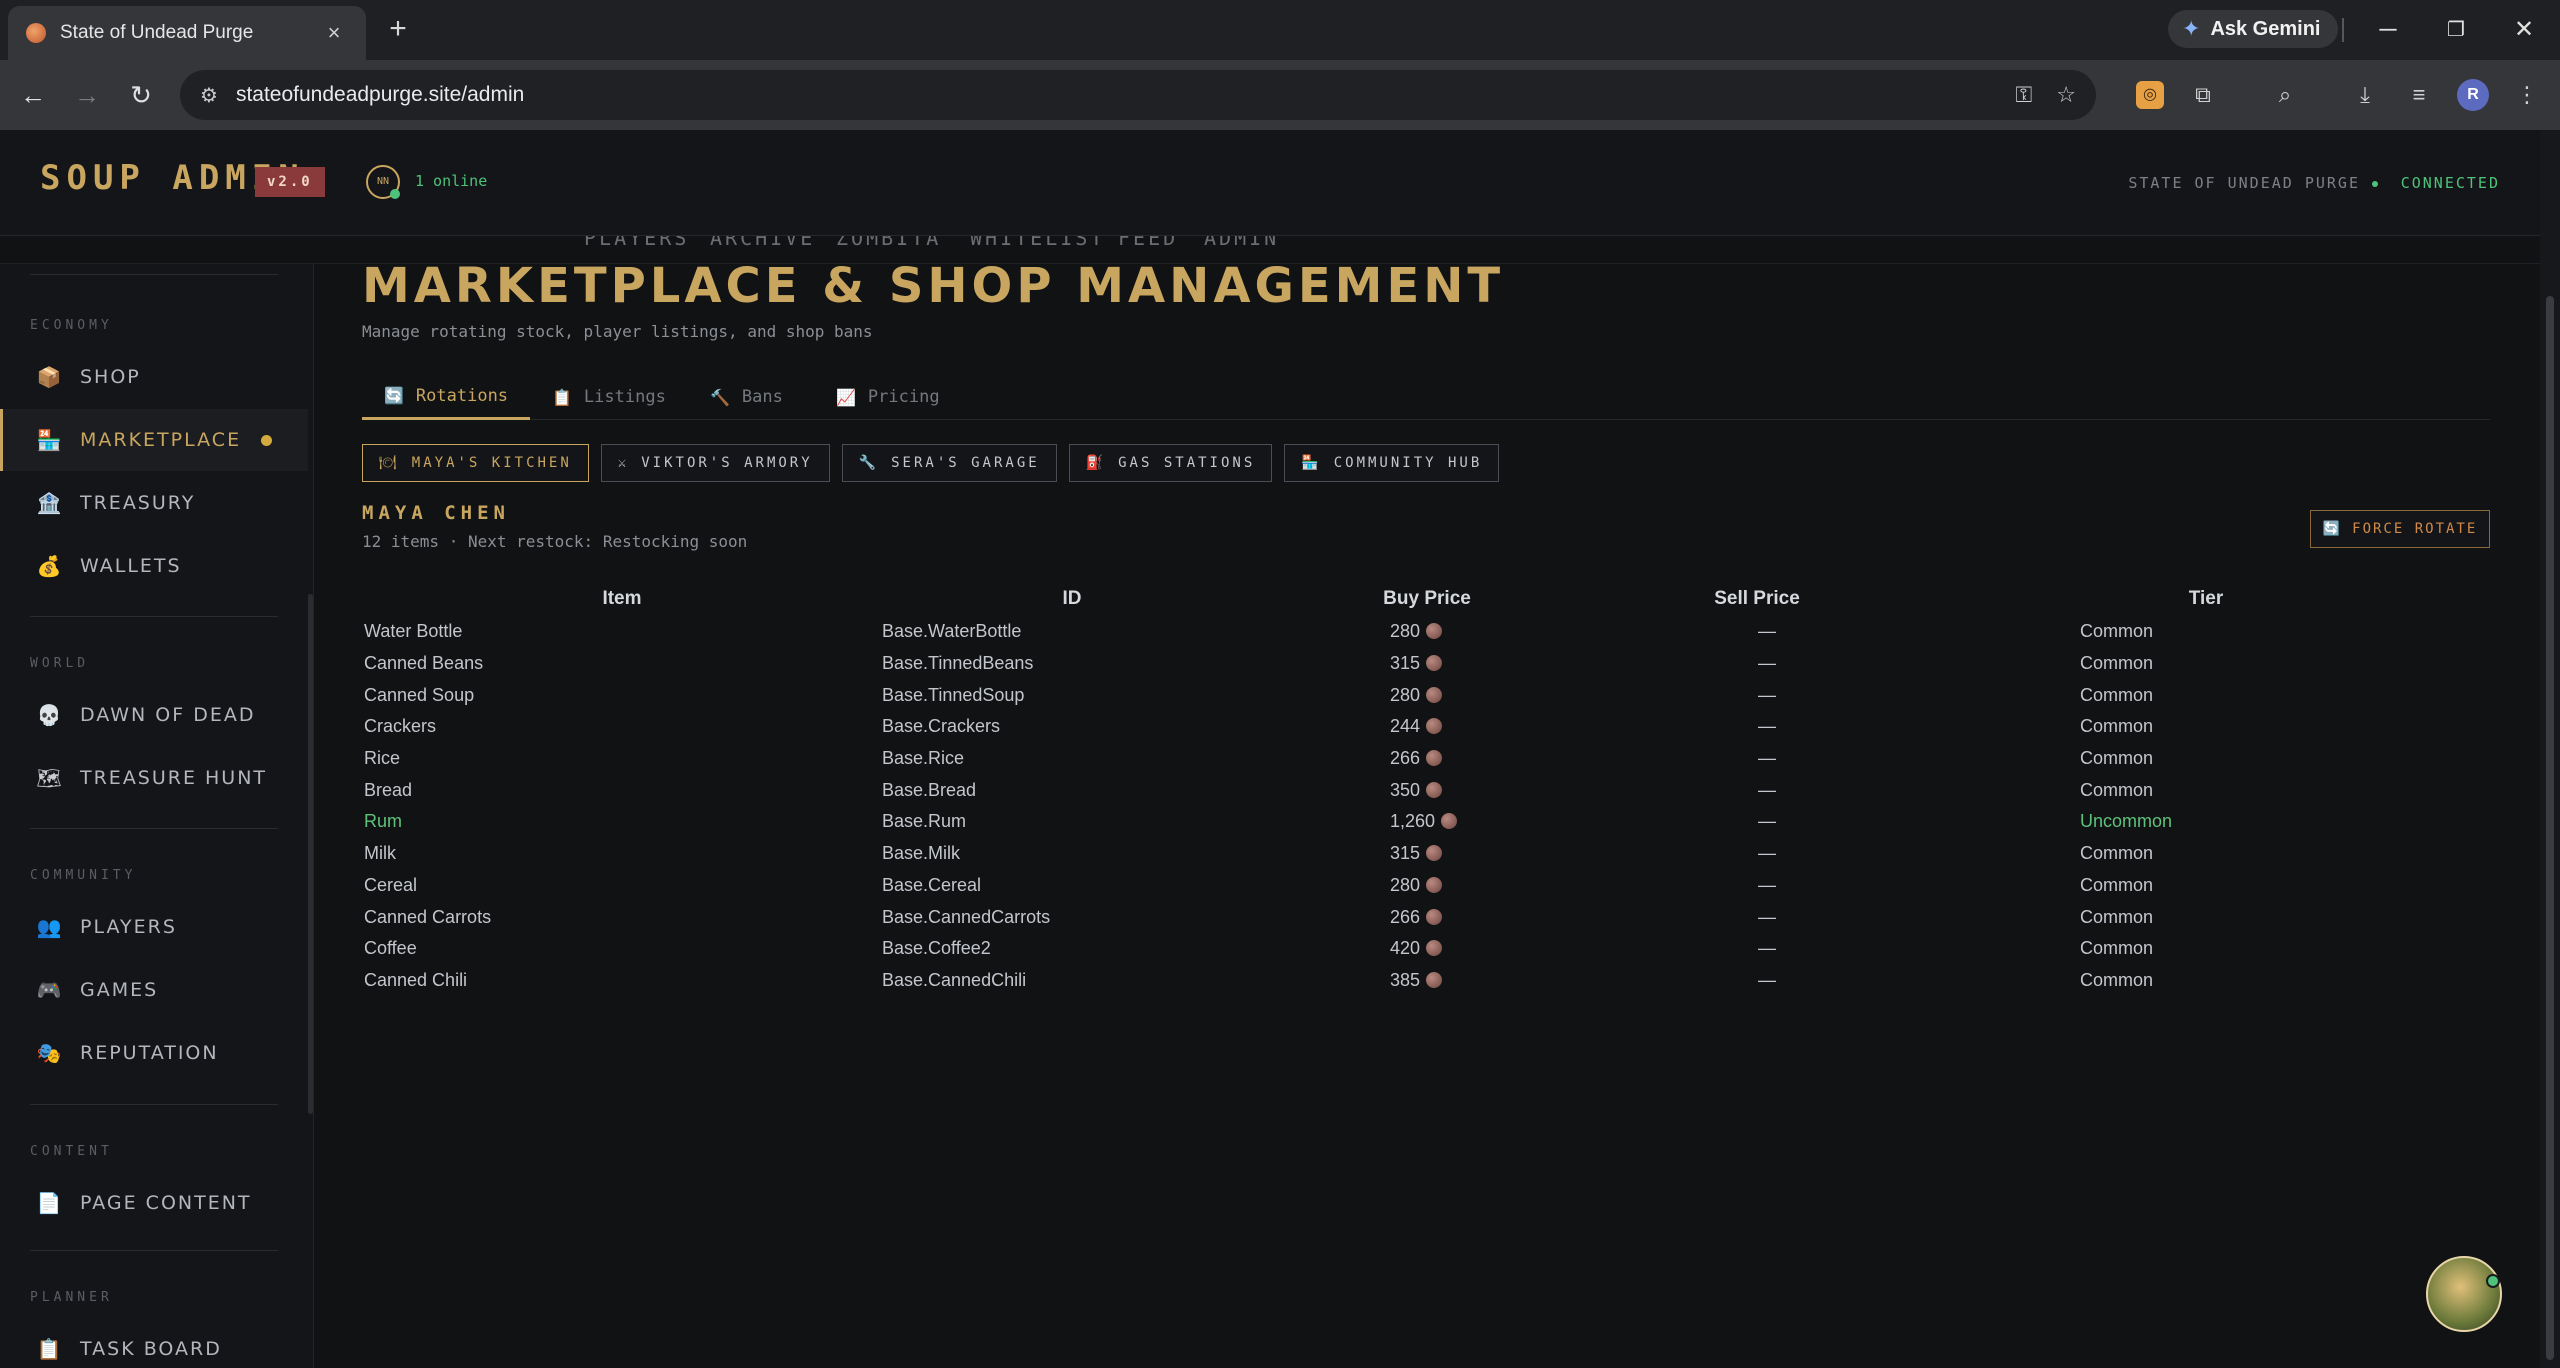 The image size is (2560, 1368). I want to click on tab-pricing: 📈 Pricing, so click(888, 397).